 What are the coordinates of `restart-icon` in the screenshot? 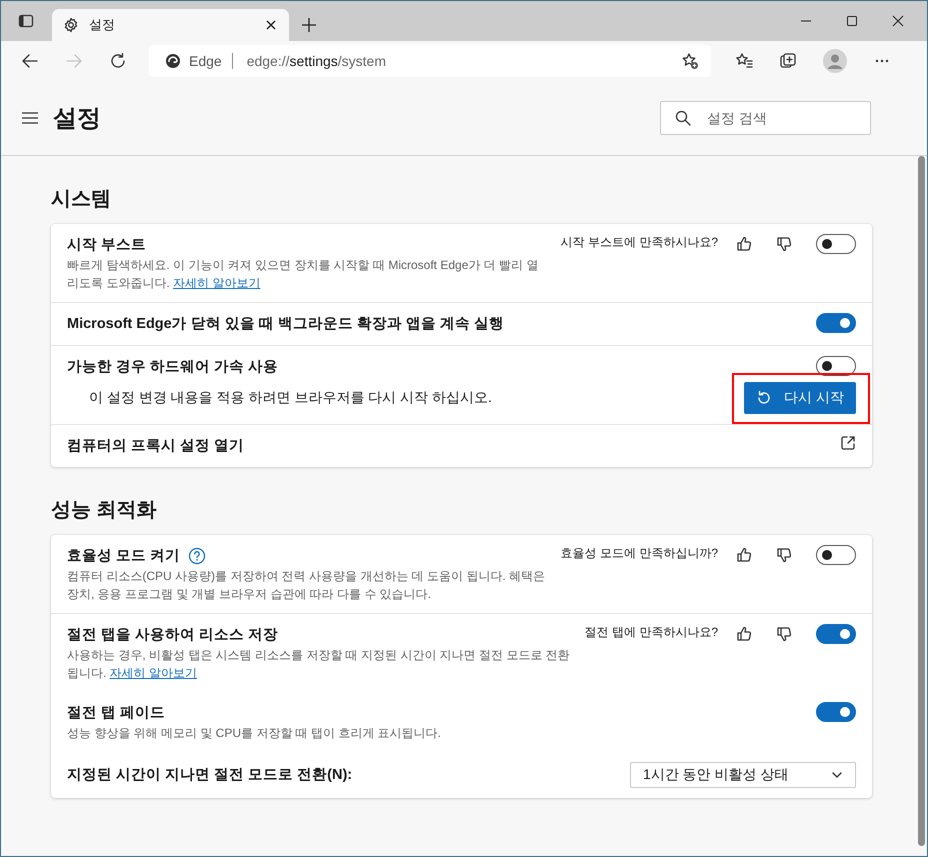 It's located at (764, 398).